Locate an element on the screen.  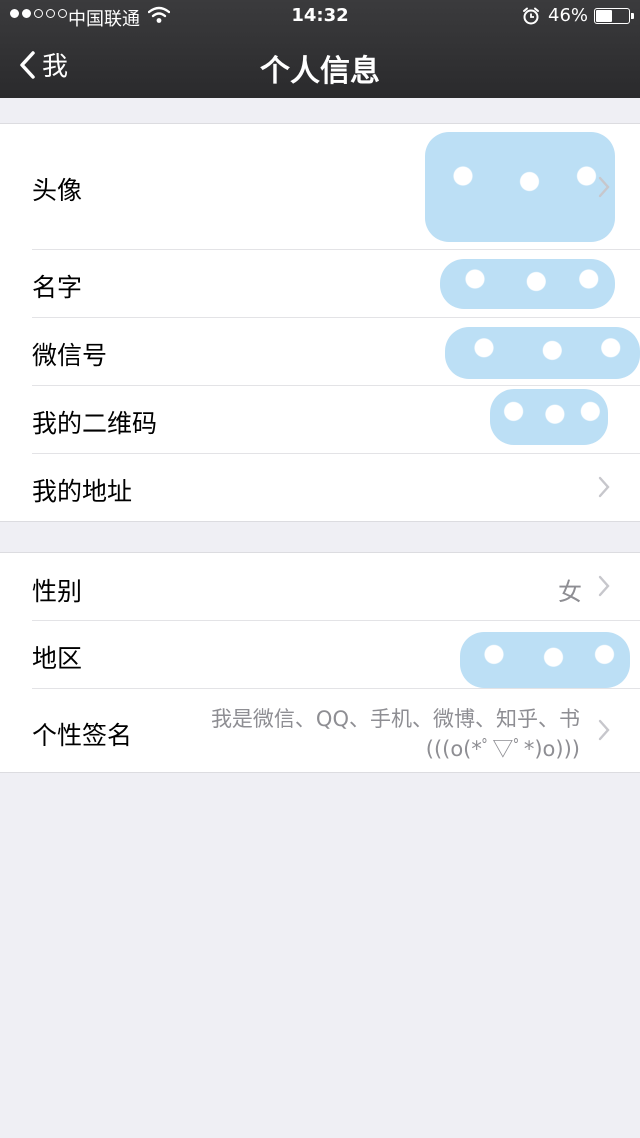
status-bar: 中国联通 14:32 46% is located at coordinates (320, 17).